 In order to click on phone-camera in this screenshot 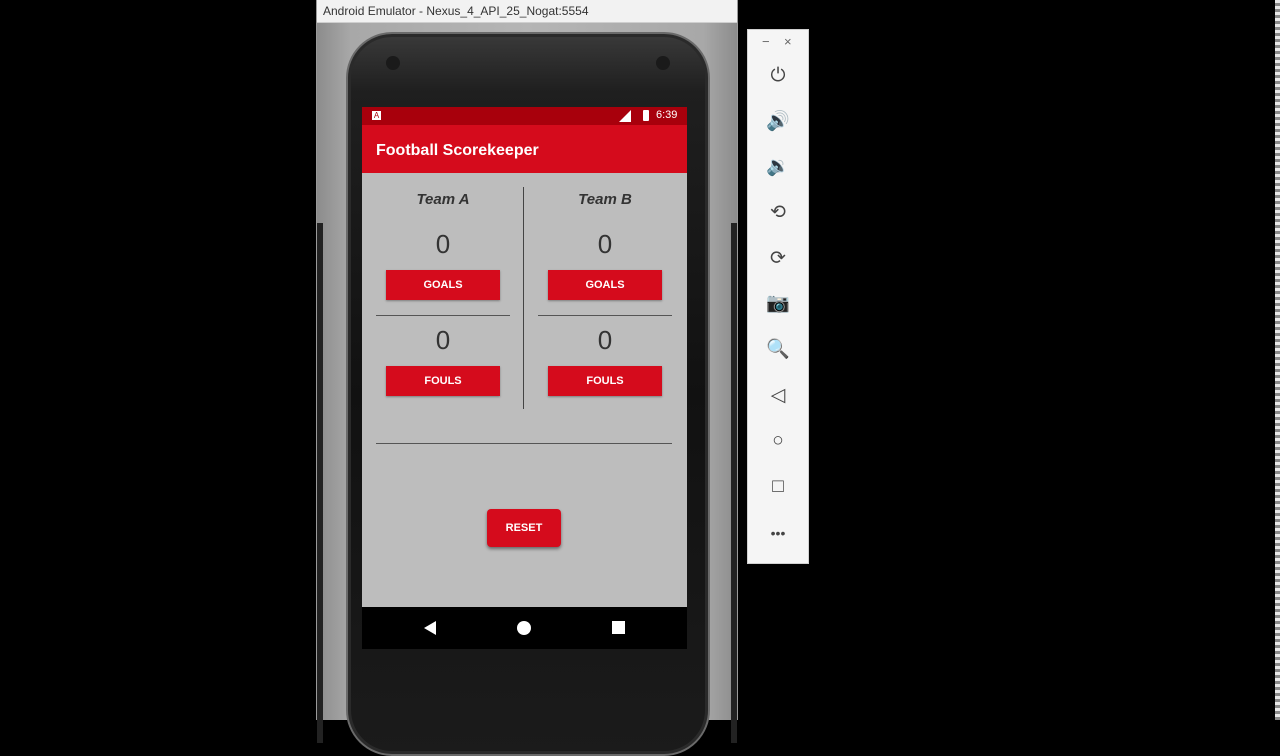, I will do `click(663, 63)`.